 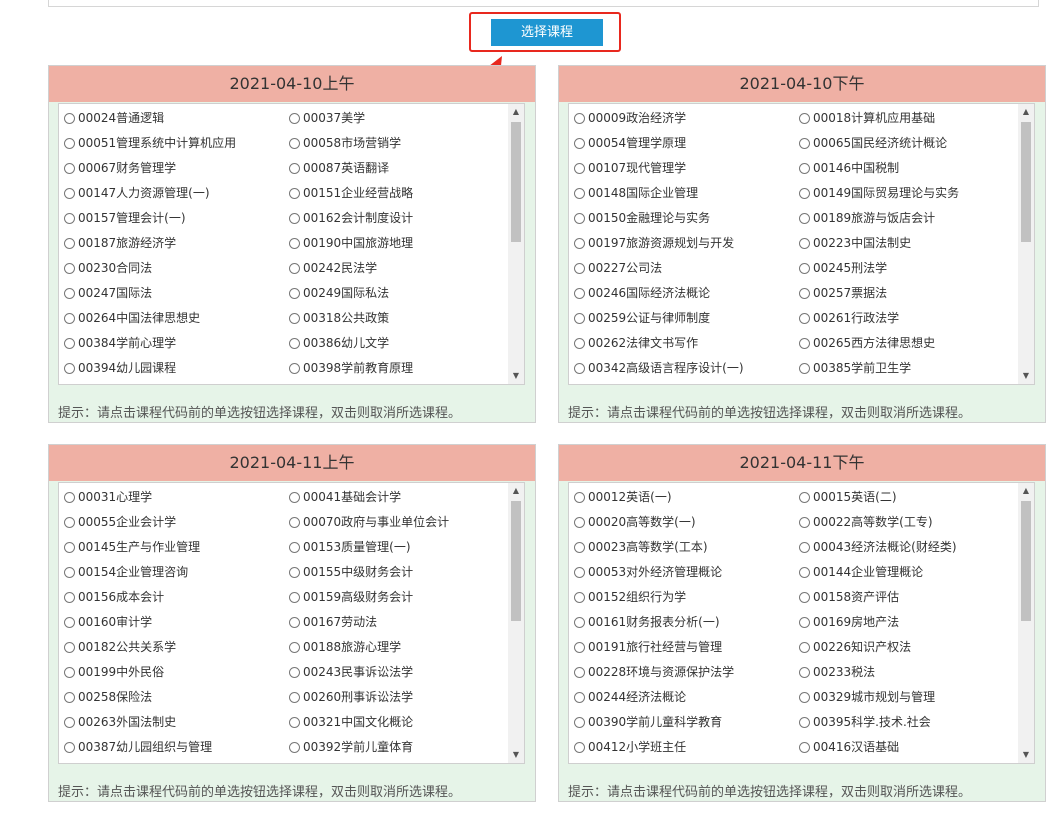 I want to click on course-option: 00020高等数学(一), so click(x=635, y=522).